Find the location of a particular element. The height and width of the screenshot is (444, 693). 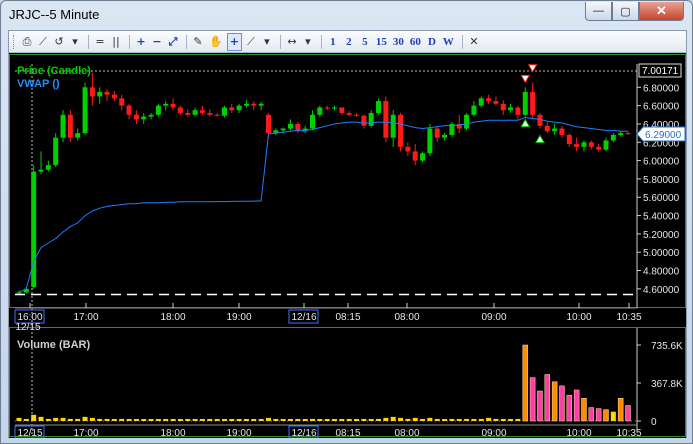

minimize-button: — is located at coordinates (598, 11).